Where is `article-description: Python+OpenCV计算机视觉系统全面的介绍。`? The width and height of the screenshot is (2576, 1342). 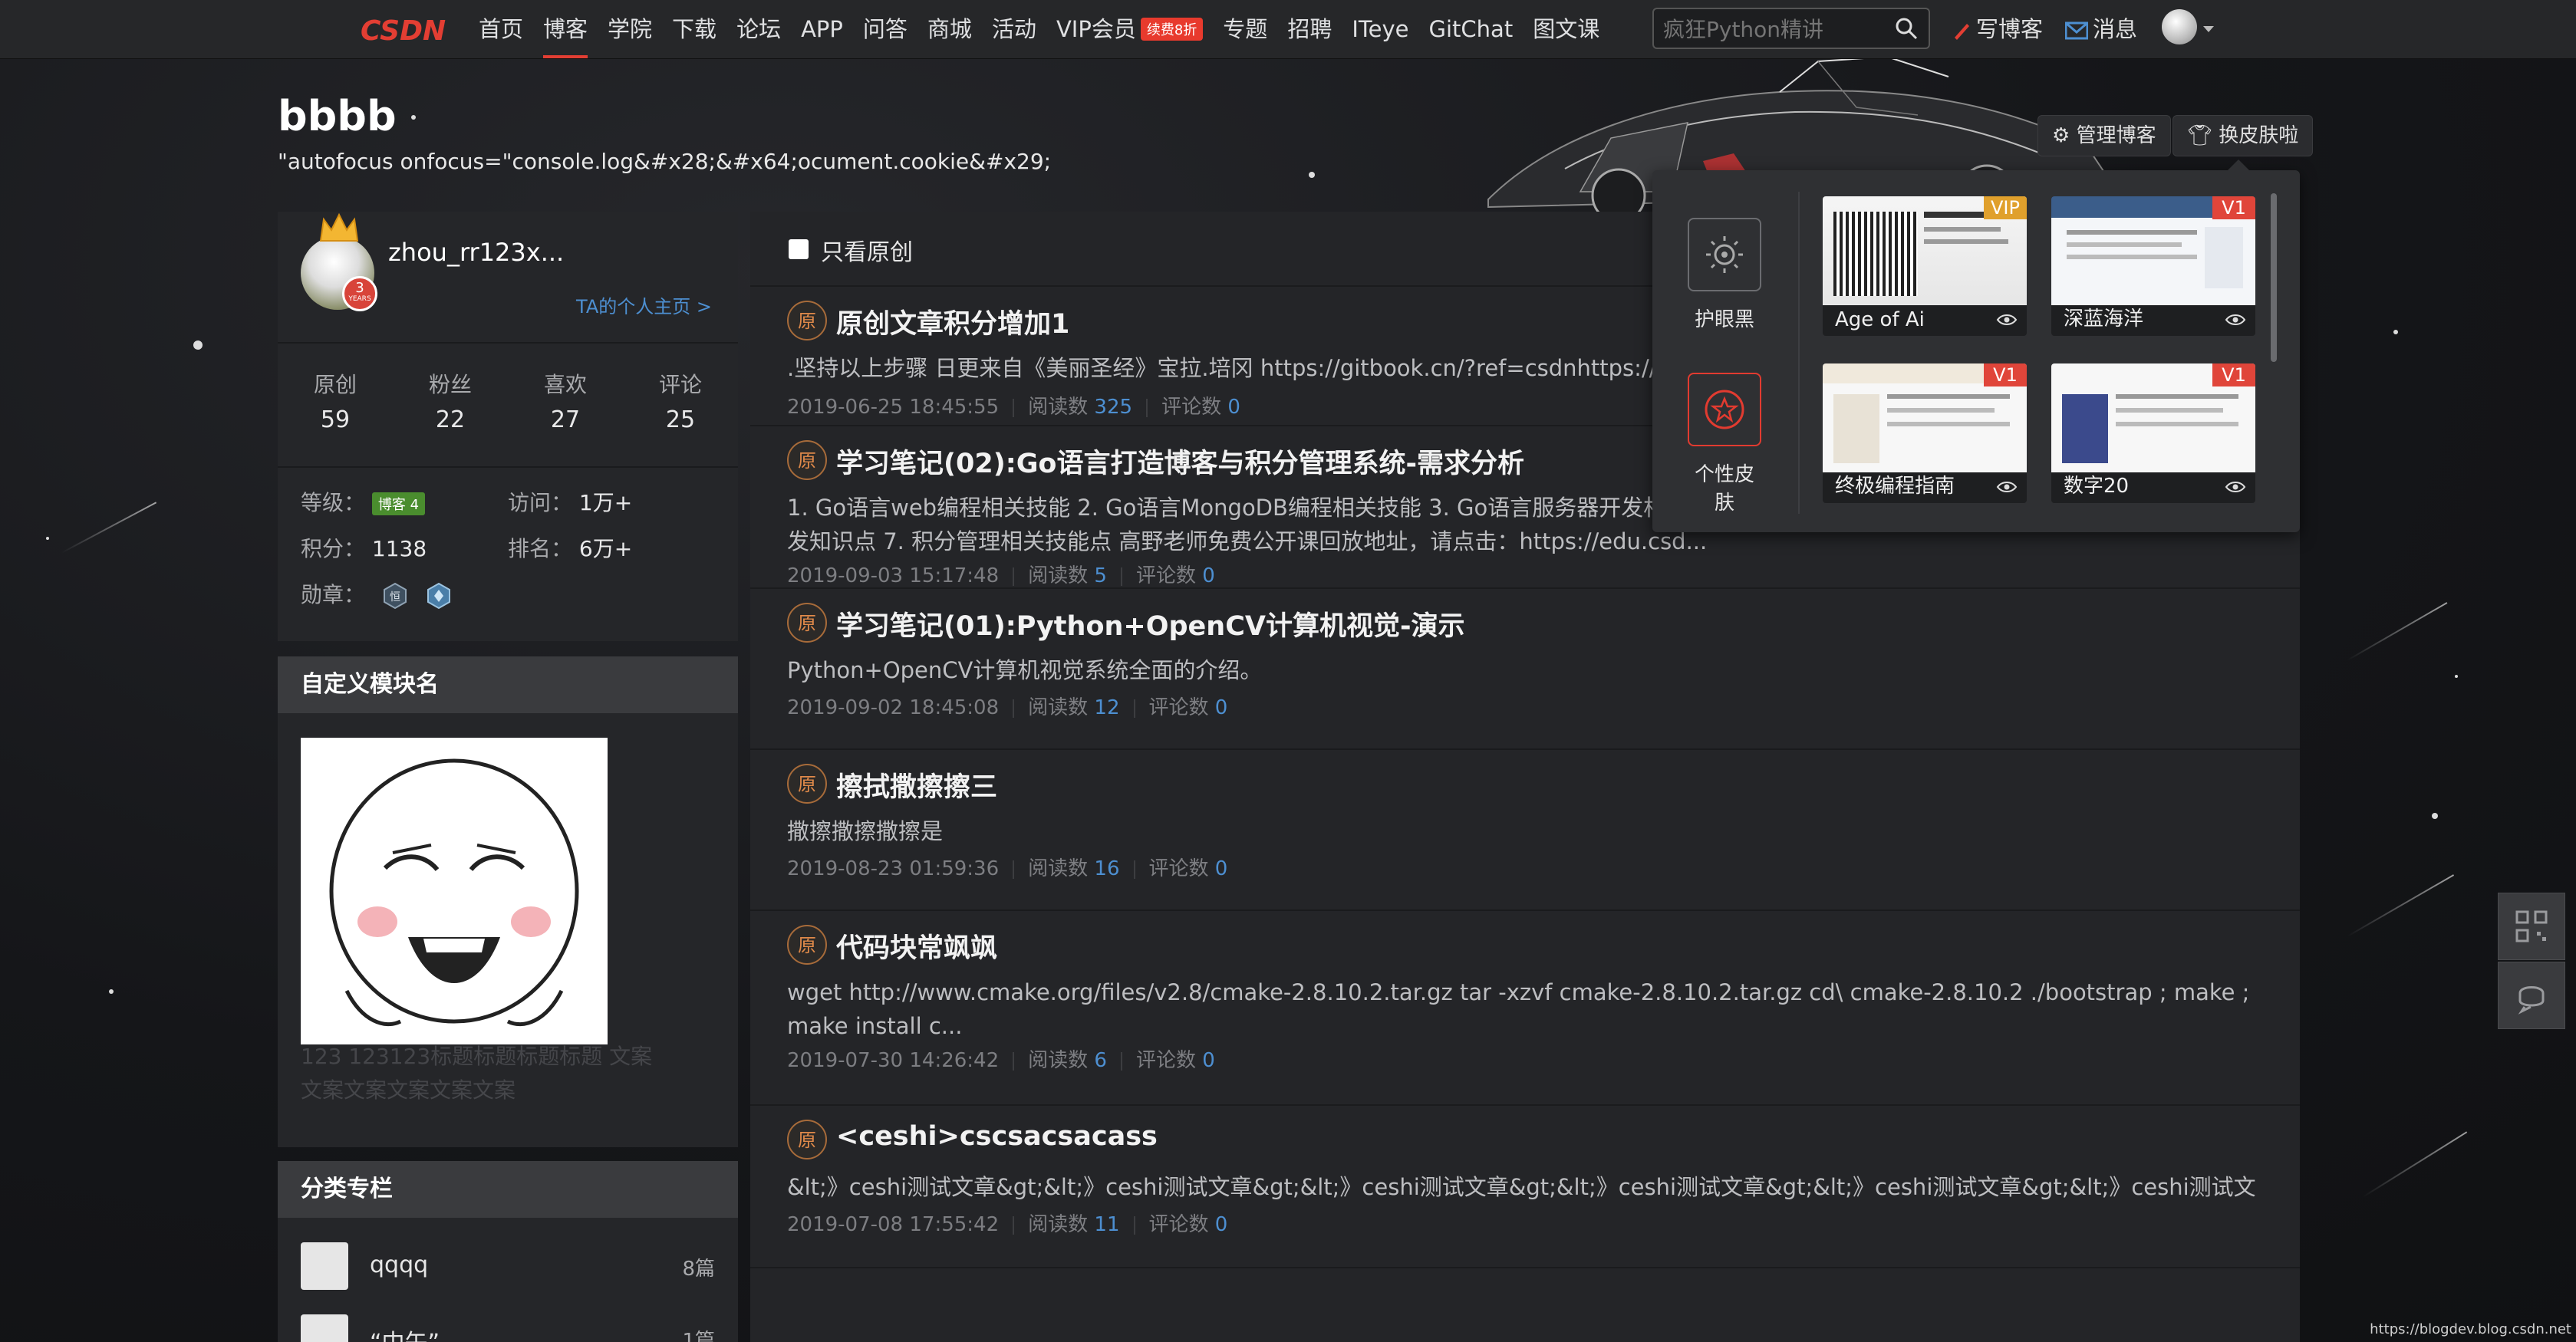
article-description: Python+OpenCV计算机视觉系统全面的介绍。 is located at coordinates (1025, 670).